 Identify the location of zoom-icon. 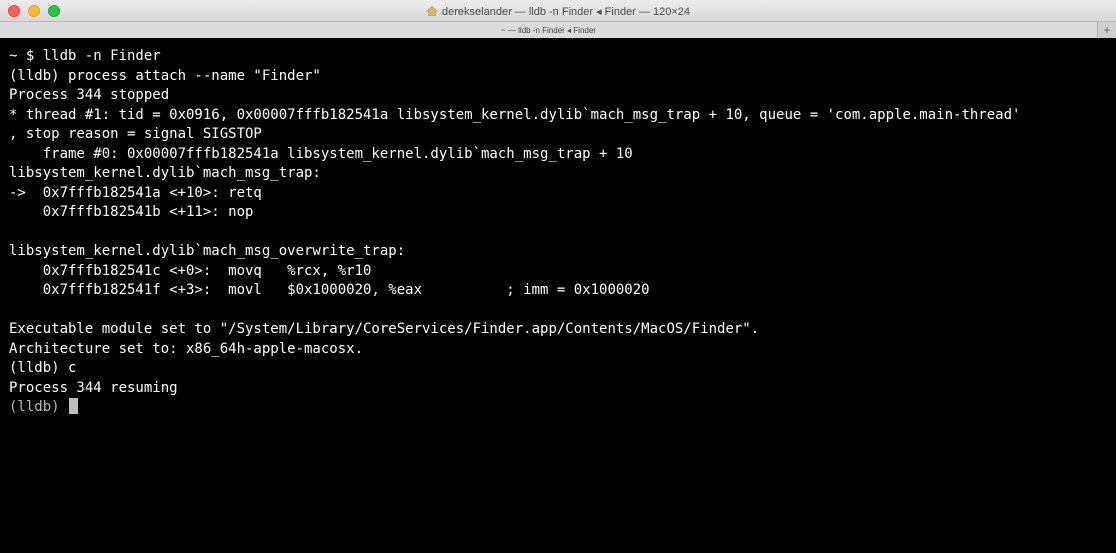
(54, 11).